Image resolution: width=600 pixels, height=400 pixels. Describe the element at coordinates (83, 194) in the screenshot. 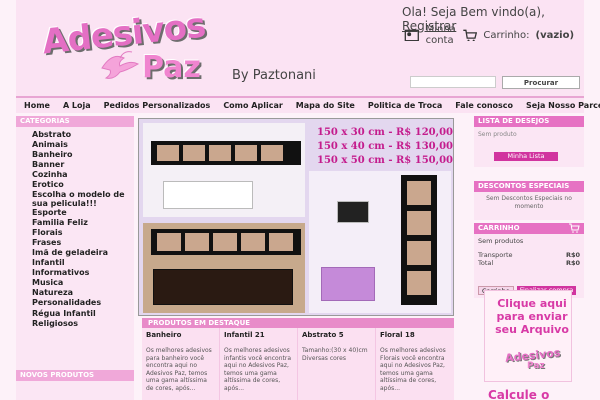

I see `category-item: Escolha o modelo de` at that location.